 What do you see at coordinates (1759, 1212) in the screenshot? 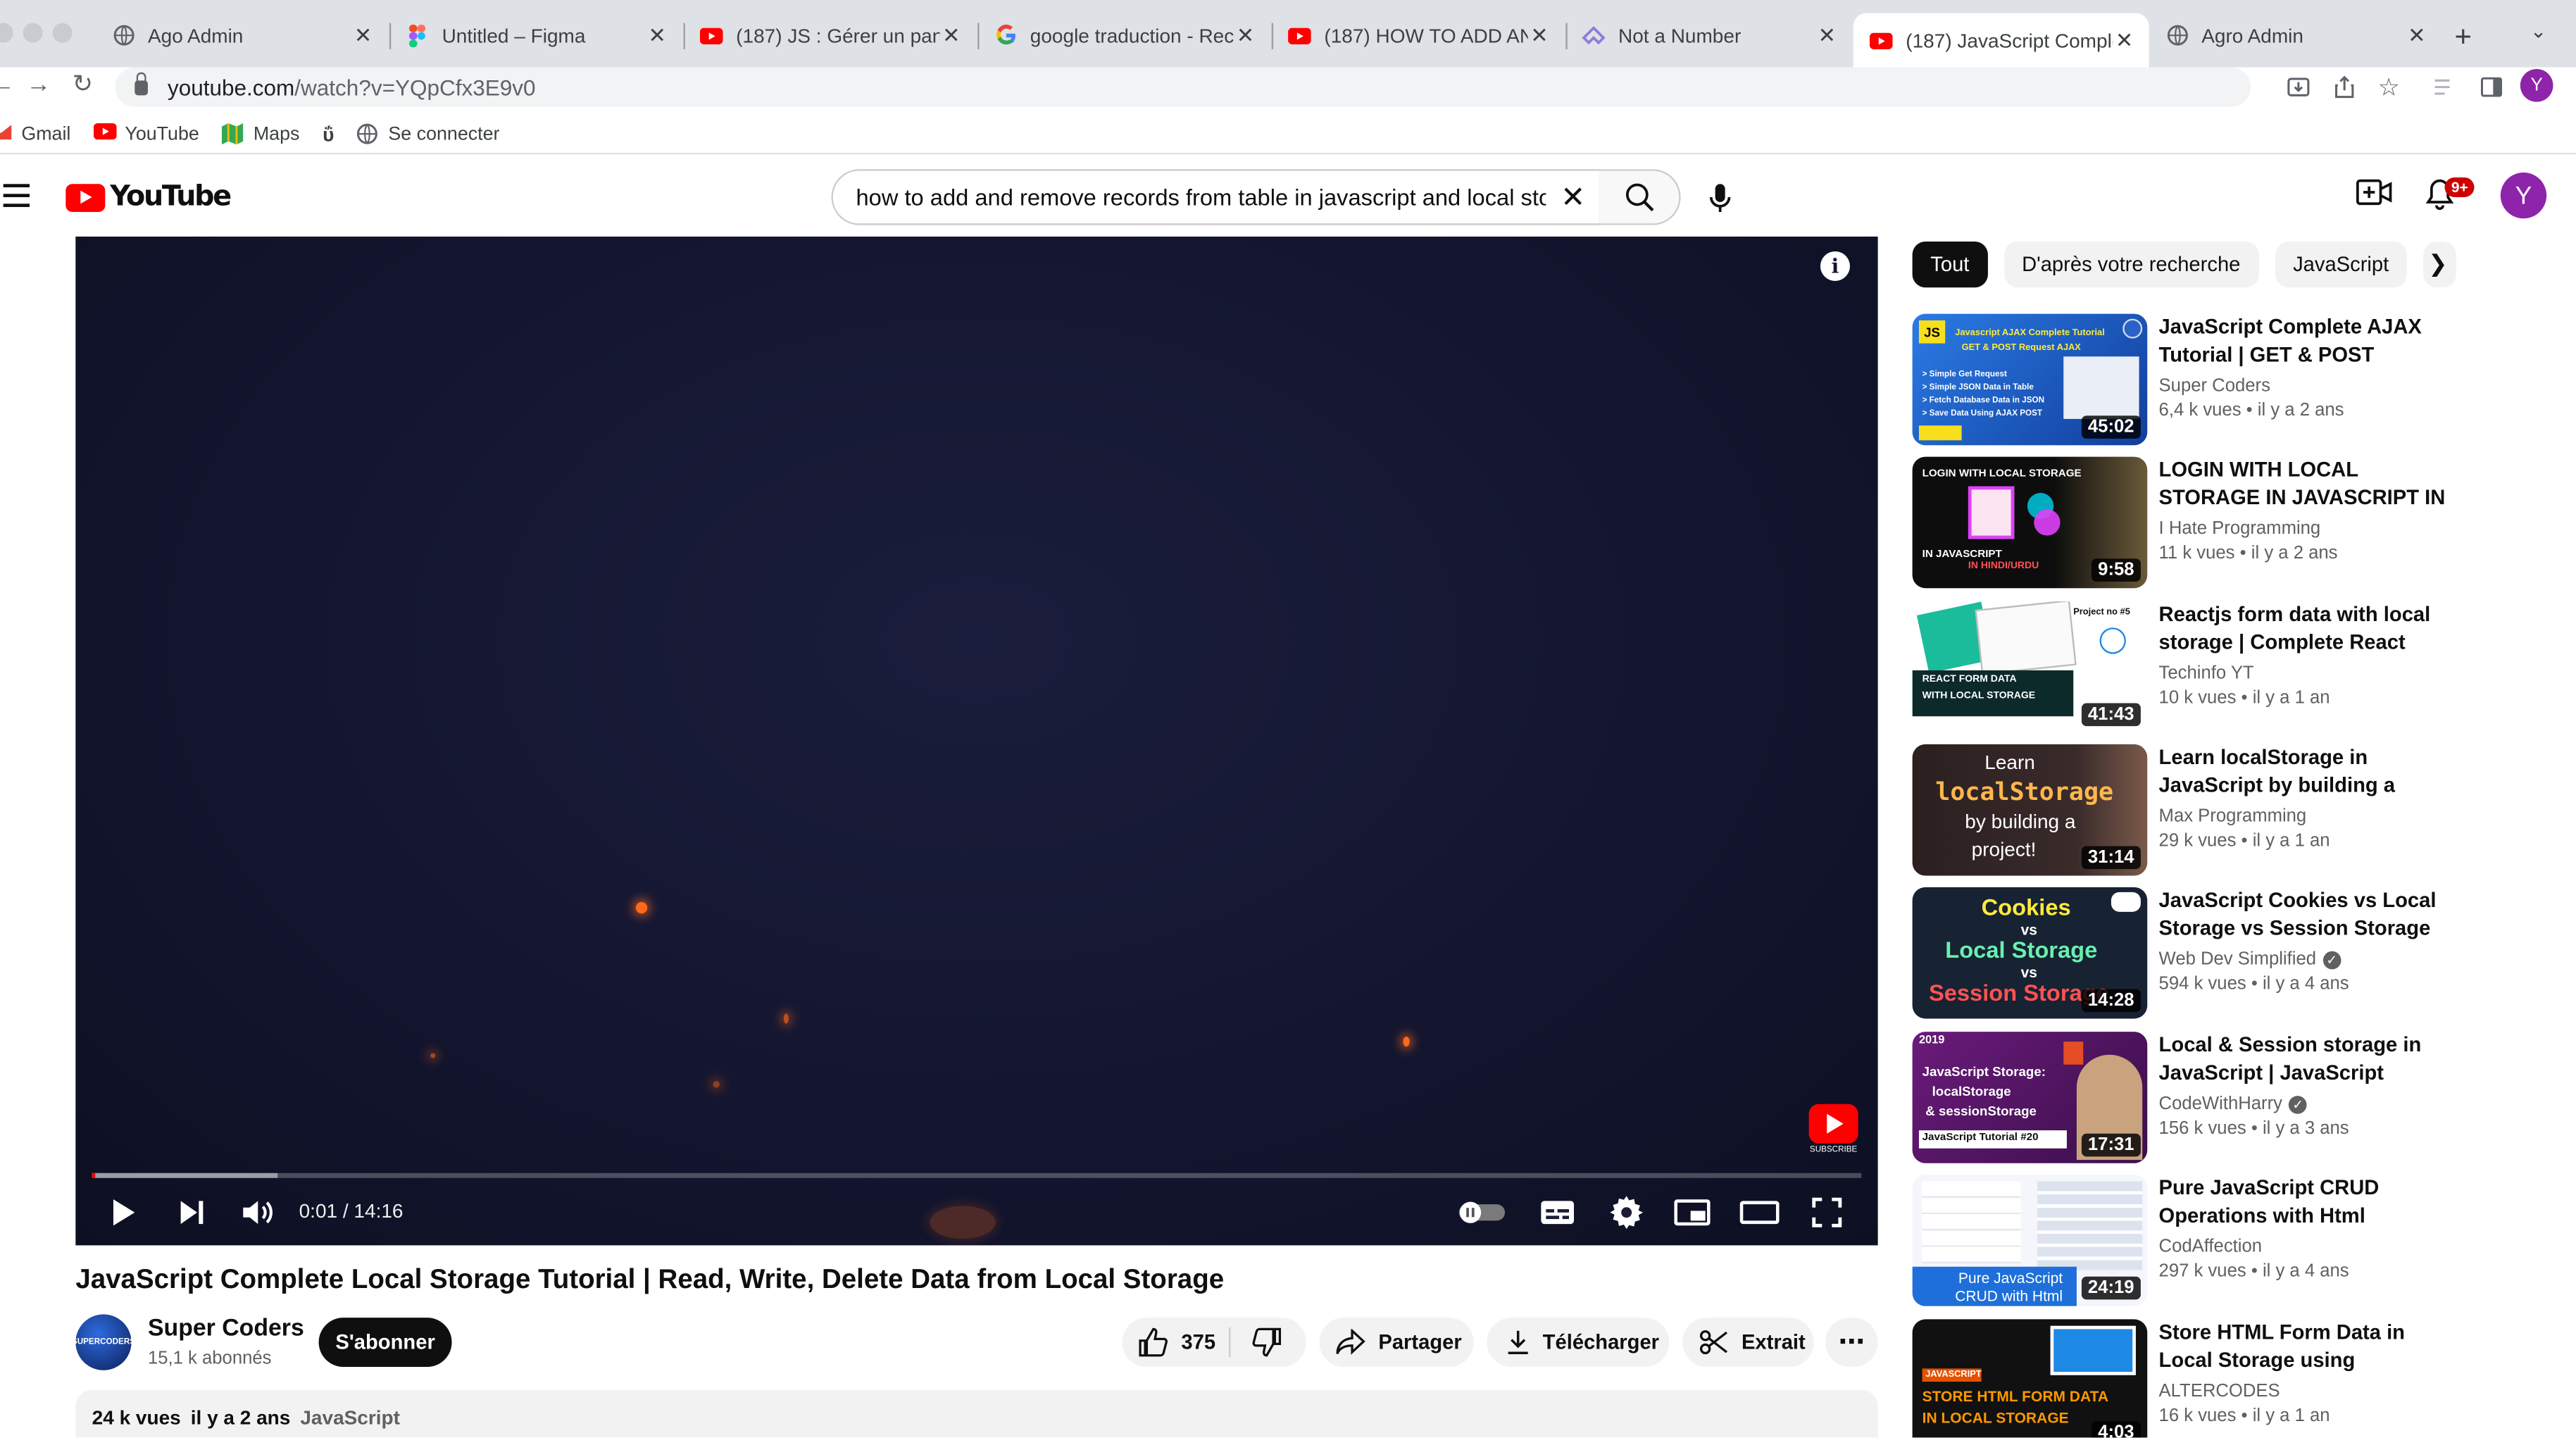
I see `theater-mode-button` at bounding box center [1759, 1212].